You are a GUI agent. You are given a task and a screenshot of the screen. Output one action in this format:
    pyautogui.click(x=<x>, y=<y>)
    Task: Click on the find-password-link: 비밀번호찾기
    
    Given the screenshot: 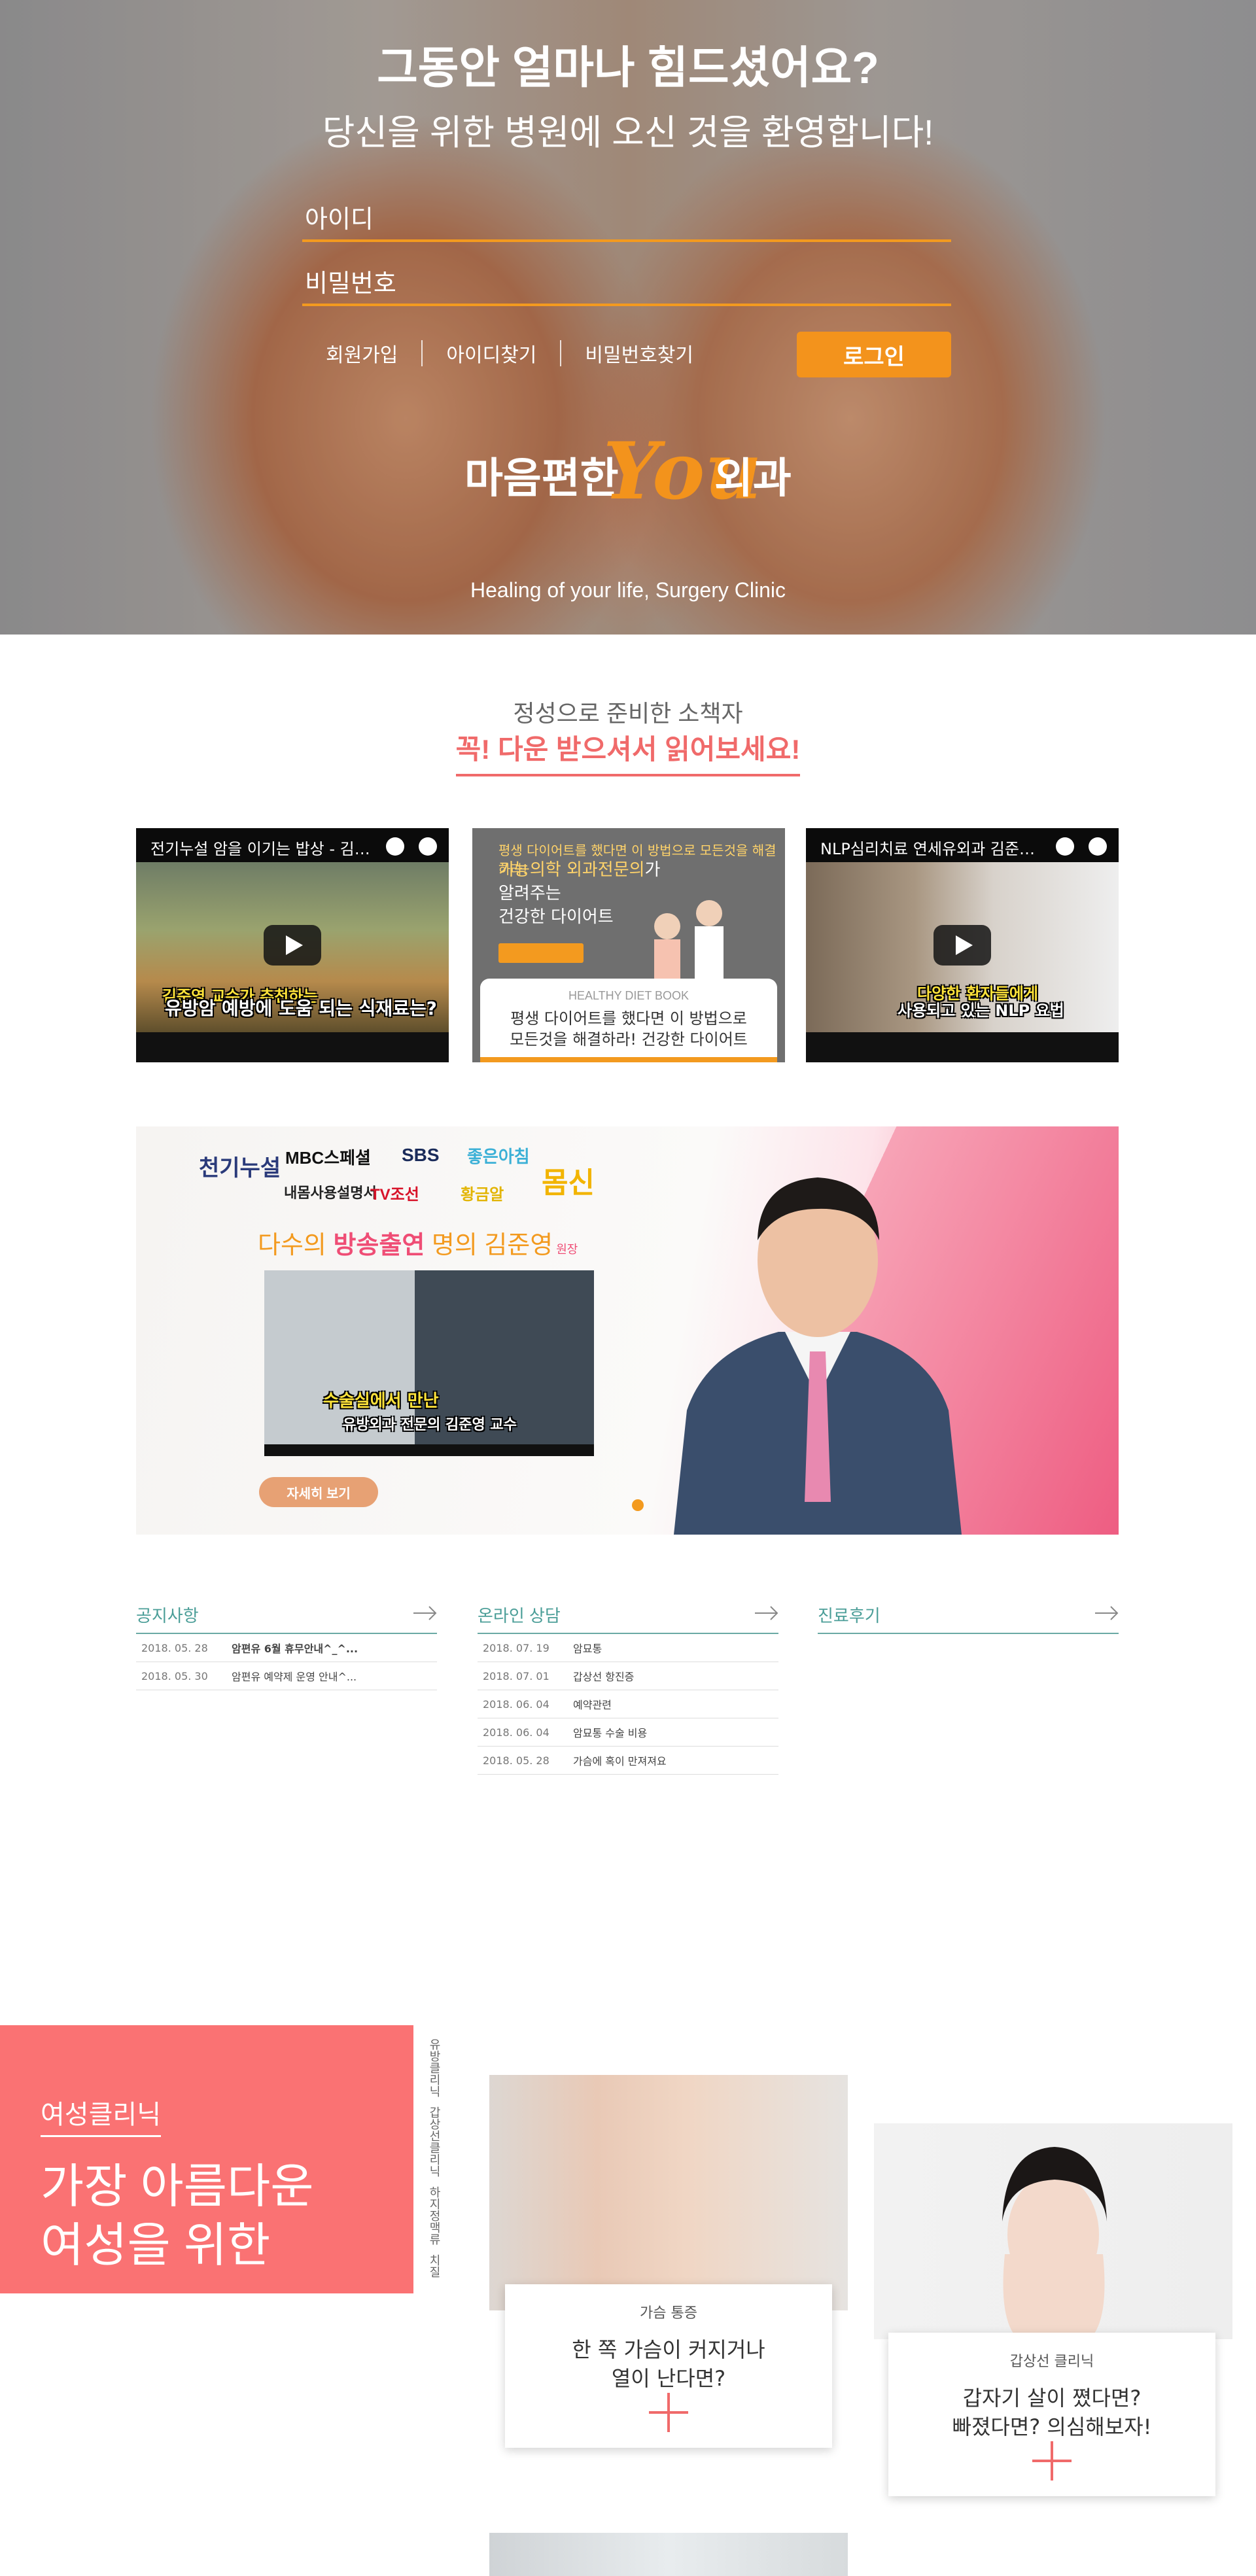 What is the action you would take?
    pyautogui.click(x=639, y=354)
    